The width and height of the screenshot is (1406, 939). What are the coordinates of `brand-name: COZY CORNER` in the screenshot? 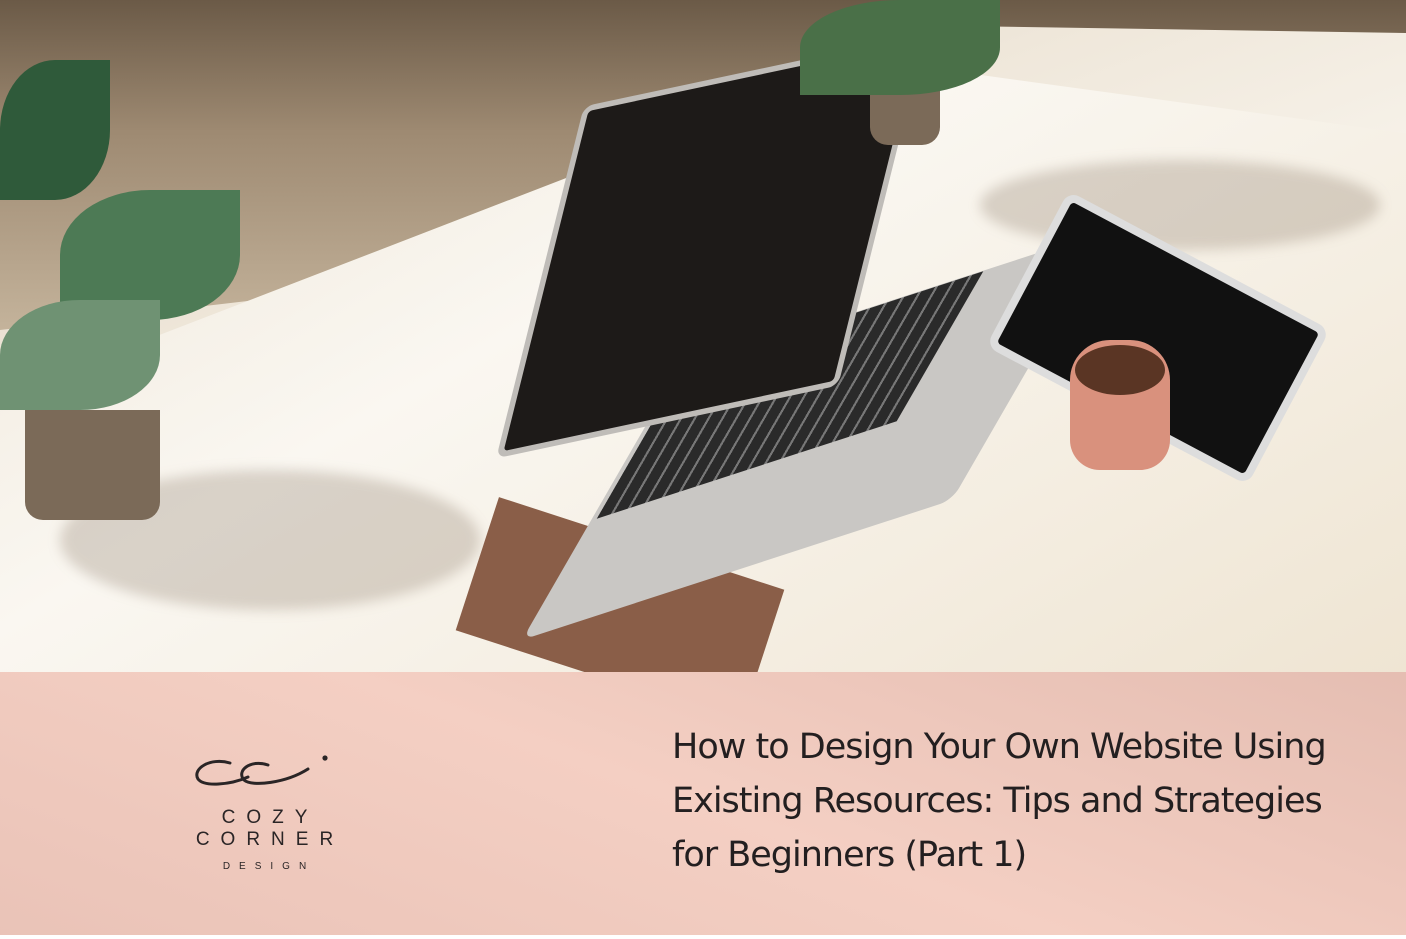 It's located at (270, 828).